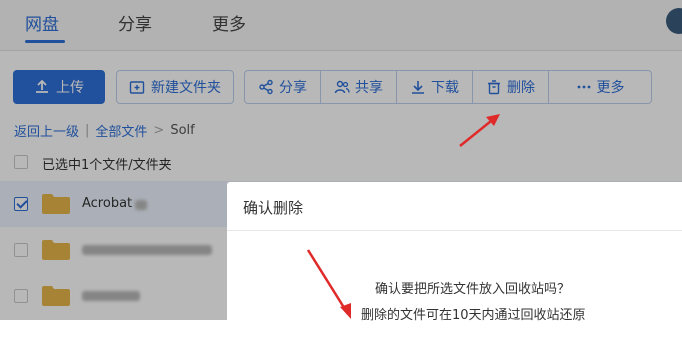 This screenshot has width=682, height=342. What do you see at coordinates (473, 289) in the screenshot?
I see `dialog-message-line1: 确认要把所选文件放入回收站吗？` at bounding box center [473, 289].